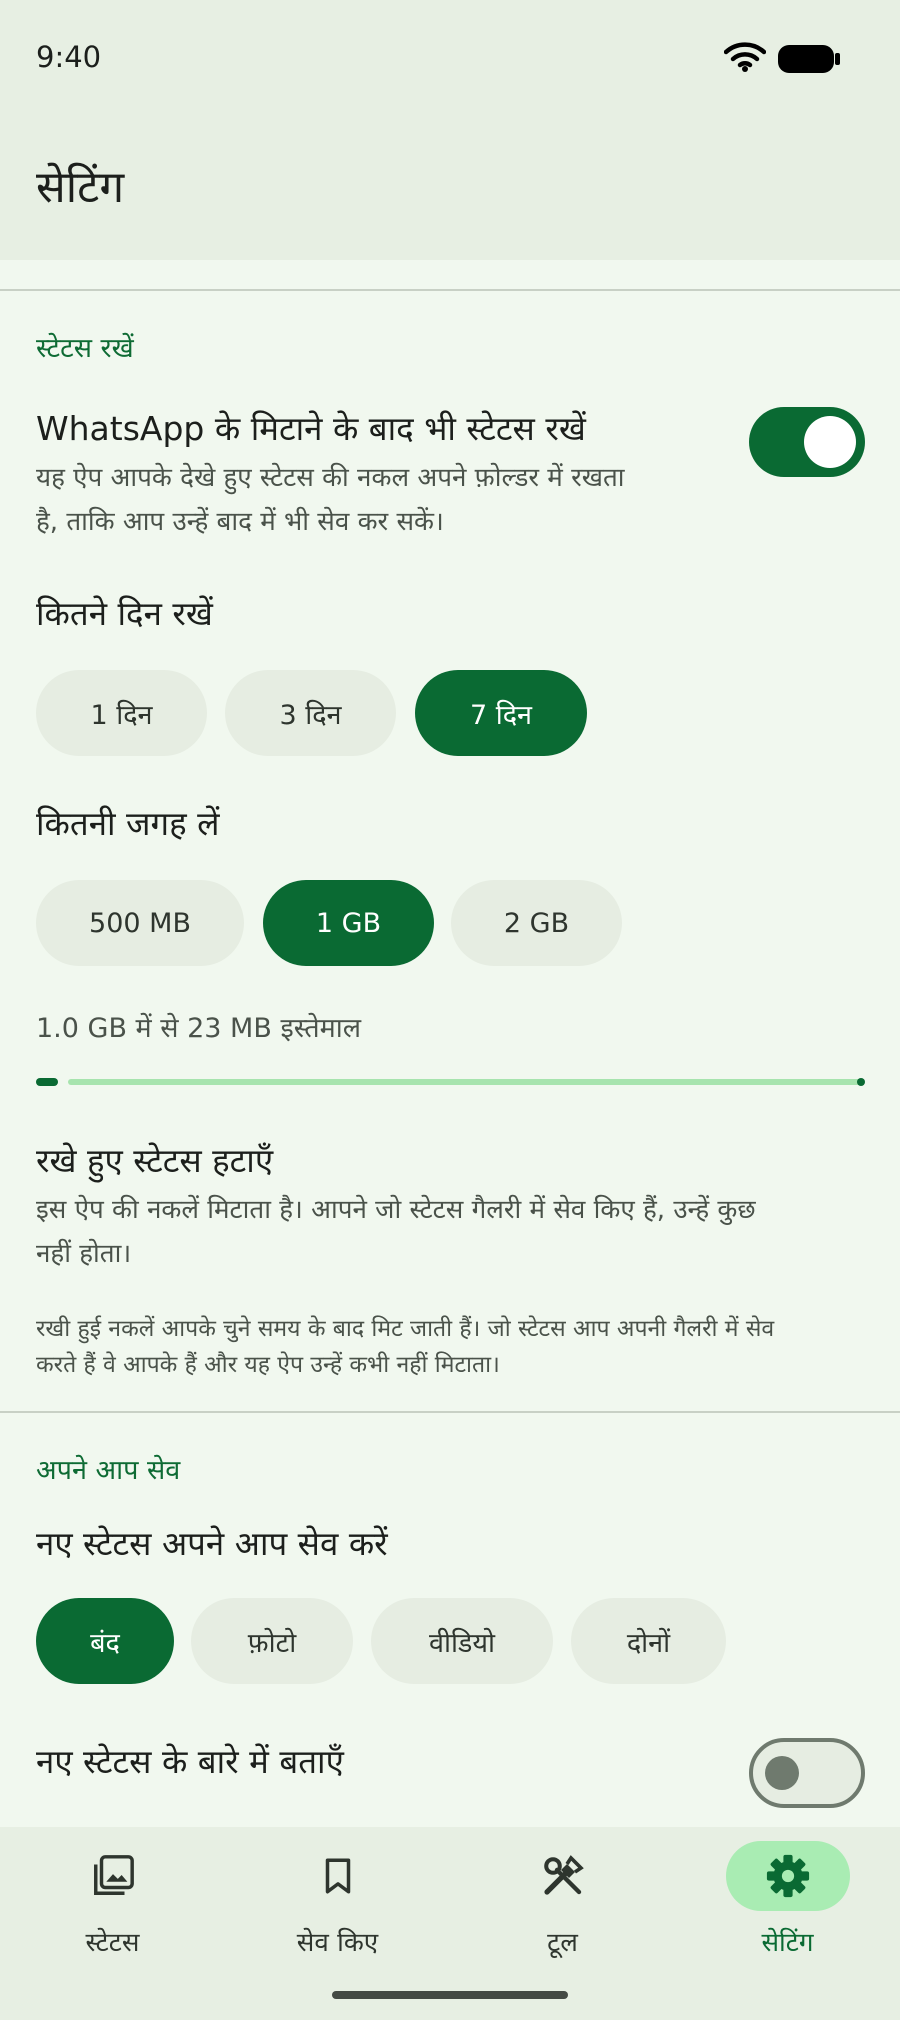  Describe the element at coordinates (128, 823) in the screenshot. I see `space-label: कितनी जगह लें` at that location.